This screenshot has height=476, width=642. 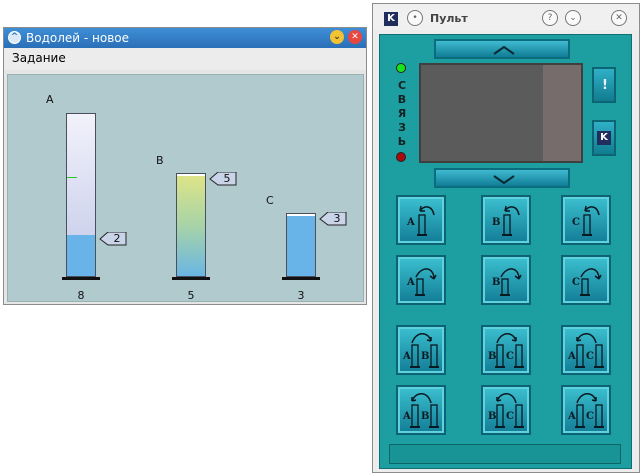 What do you see at coordinates (191, 278) in the screenshot?
I see `vessel-b-base` at bounding box center [191, 278].